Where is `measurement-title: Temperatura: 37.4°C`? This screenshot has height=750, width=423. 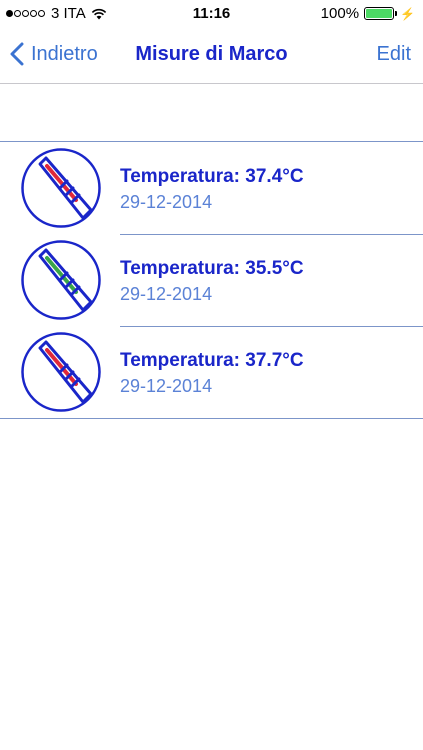 measurement-title: Temperatura: 37.4°C is located at coordinates (212, 176).